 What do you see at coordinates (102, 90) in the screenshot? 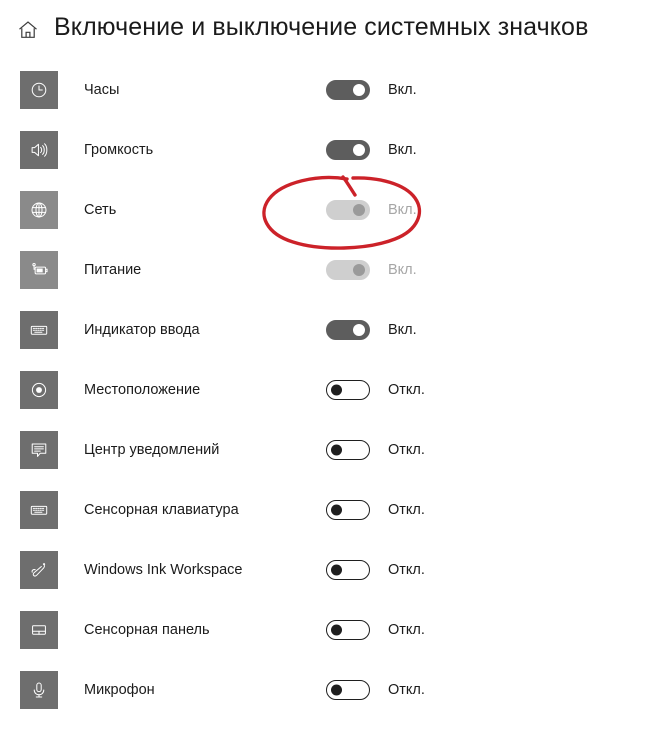
I see `settings-row-label: Часы` at bounding box center [102, 90].